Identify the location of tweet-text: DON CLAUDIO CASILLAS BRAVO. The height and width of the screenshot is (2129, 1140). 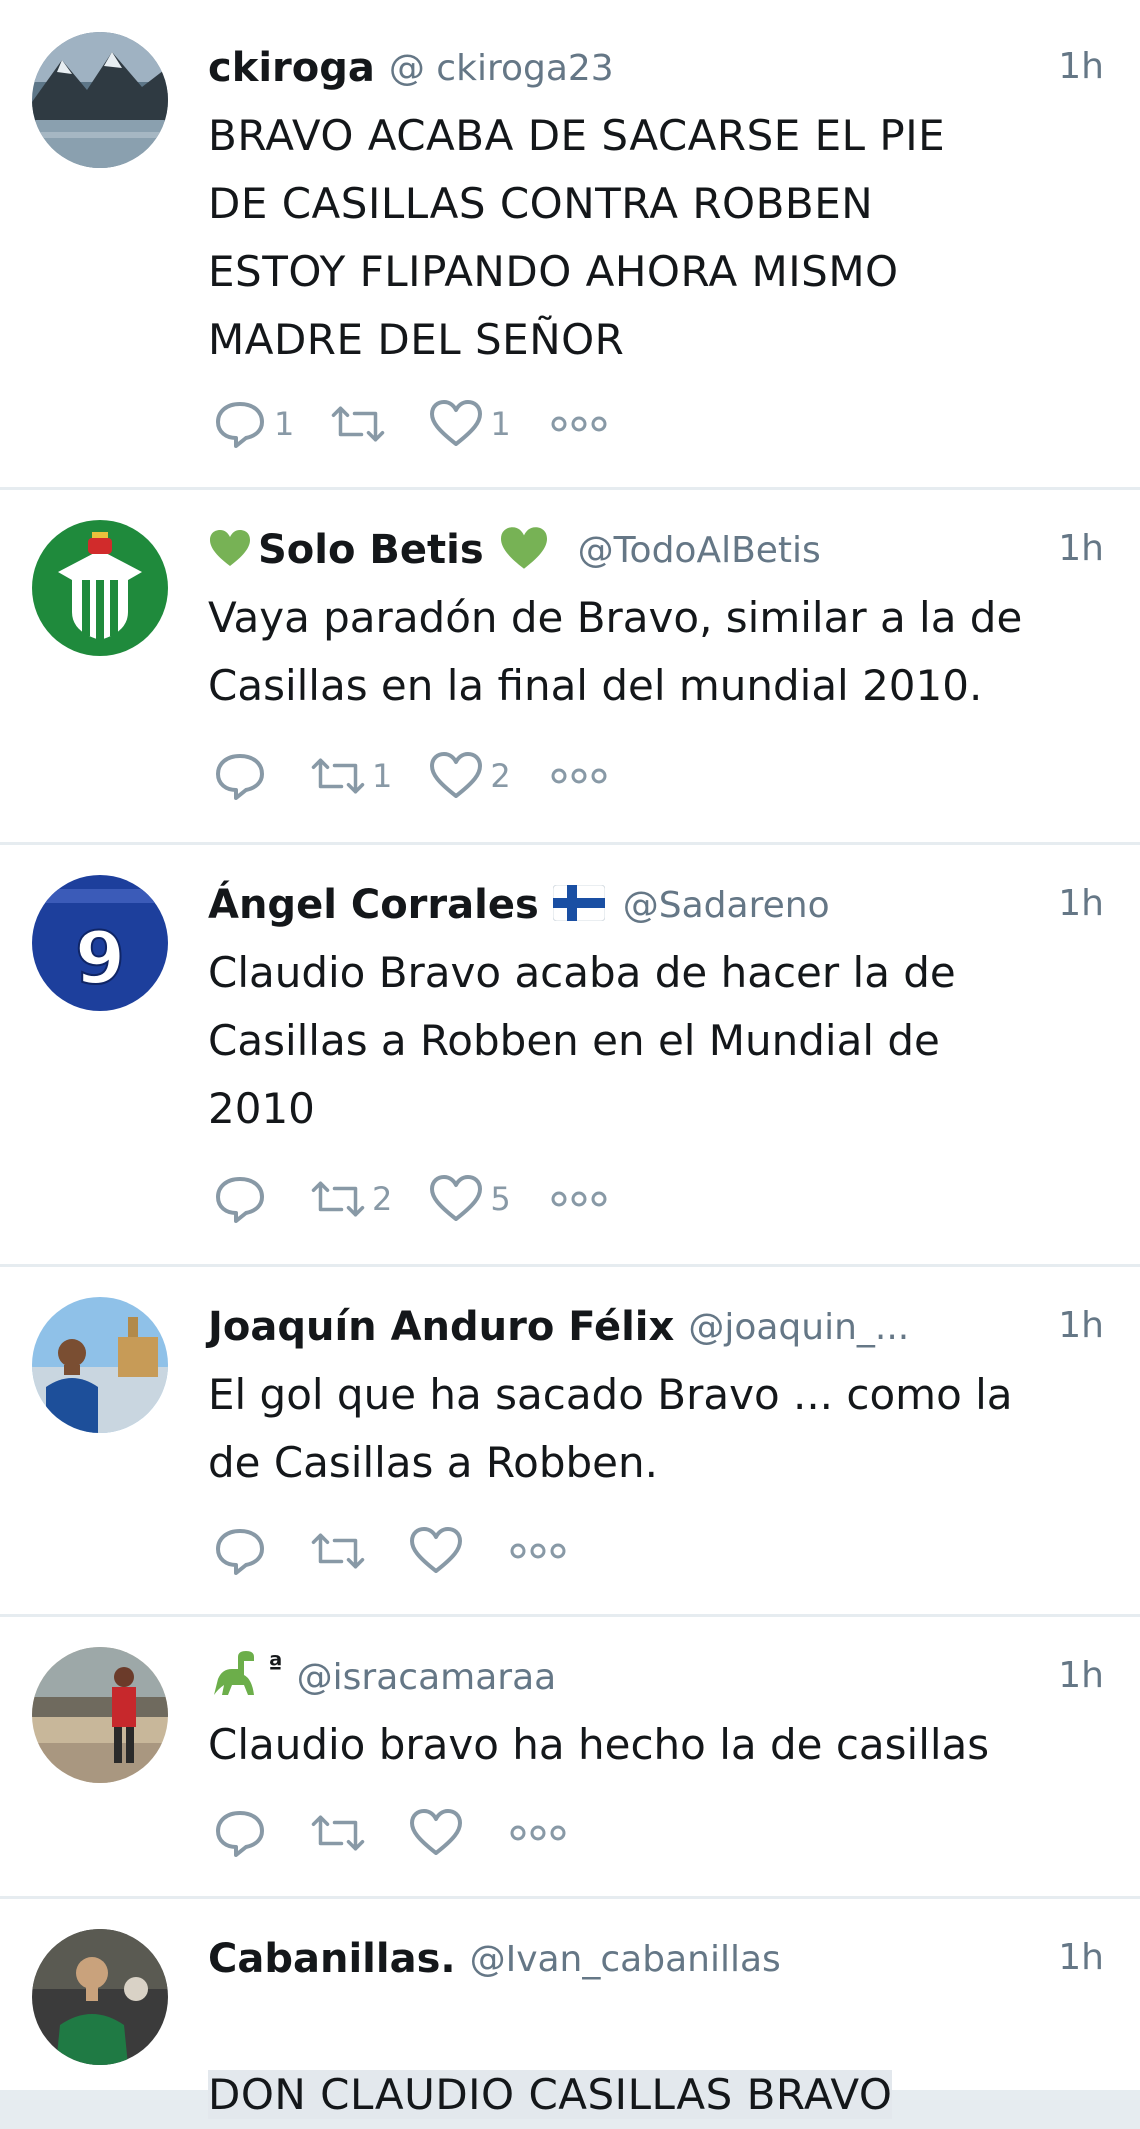
(664, 2061).